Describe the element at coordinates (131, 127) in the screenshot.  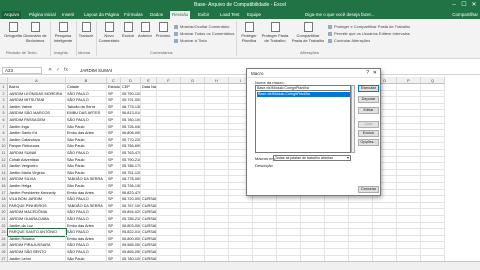
I see `table-cell: 05.726-040` at that location.